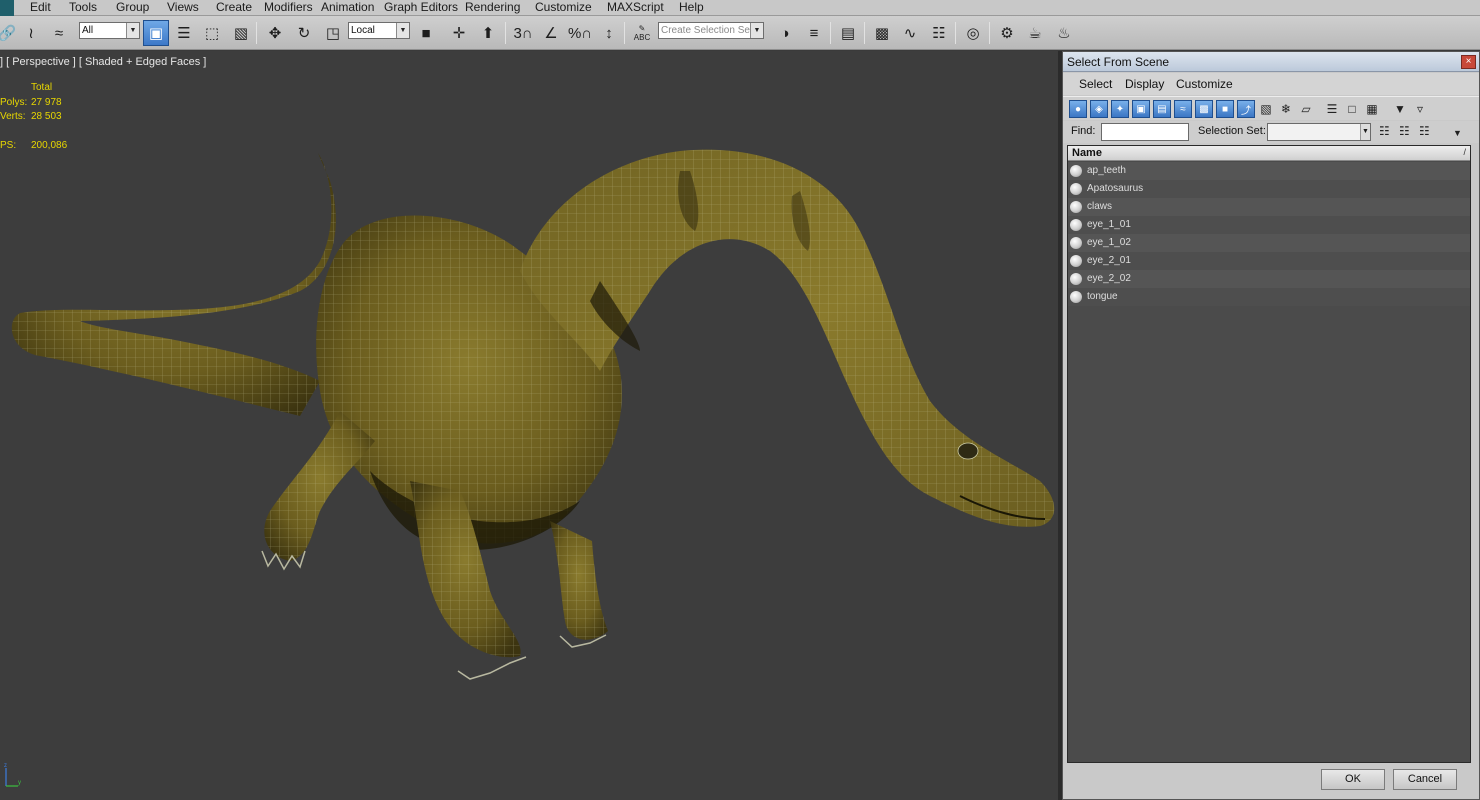  I want to click on menu-tools: Tools, so click(83, 8).